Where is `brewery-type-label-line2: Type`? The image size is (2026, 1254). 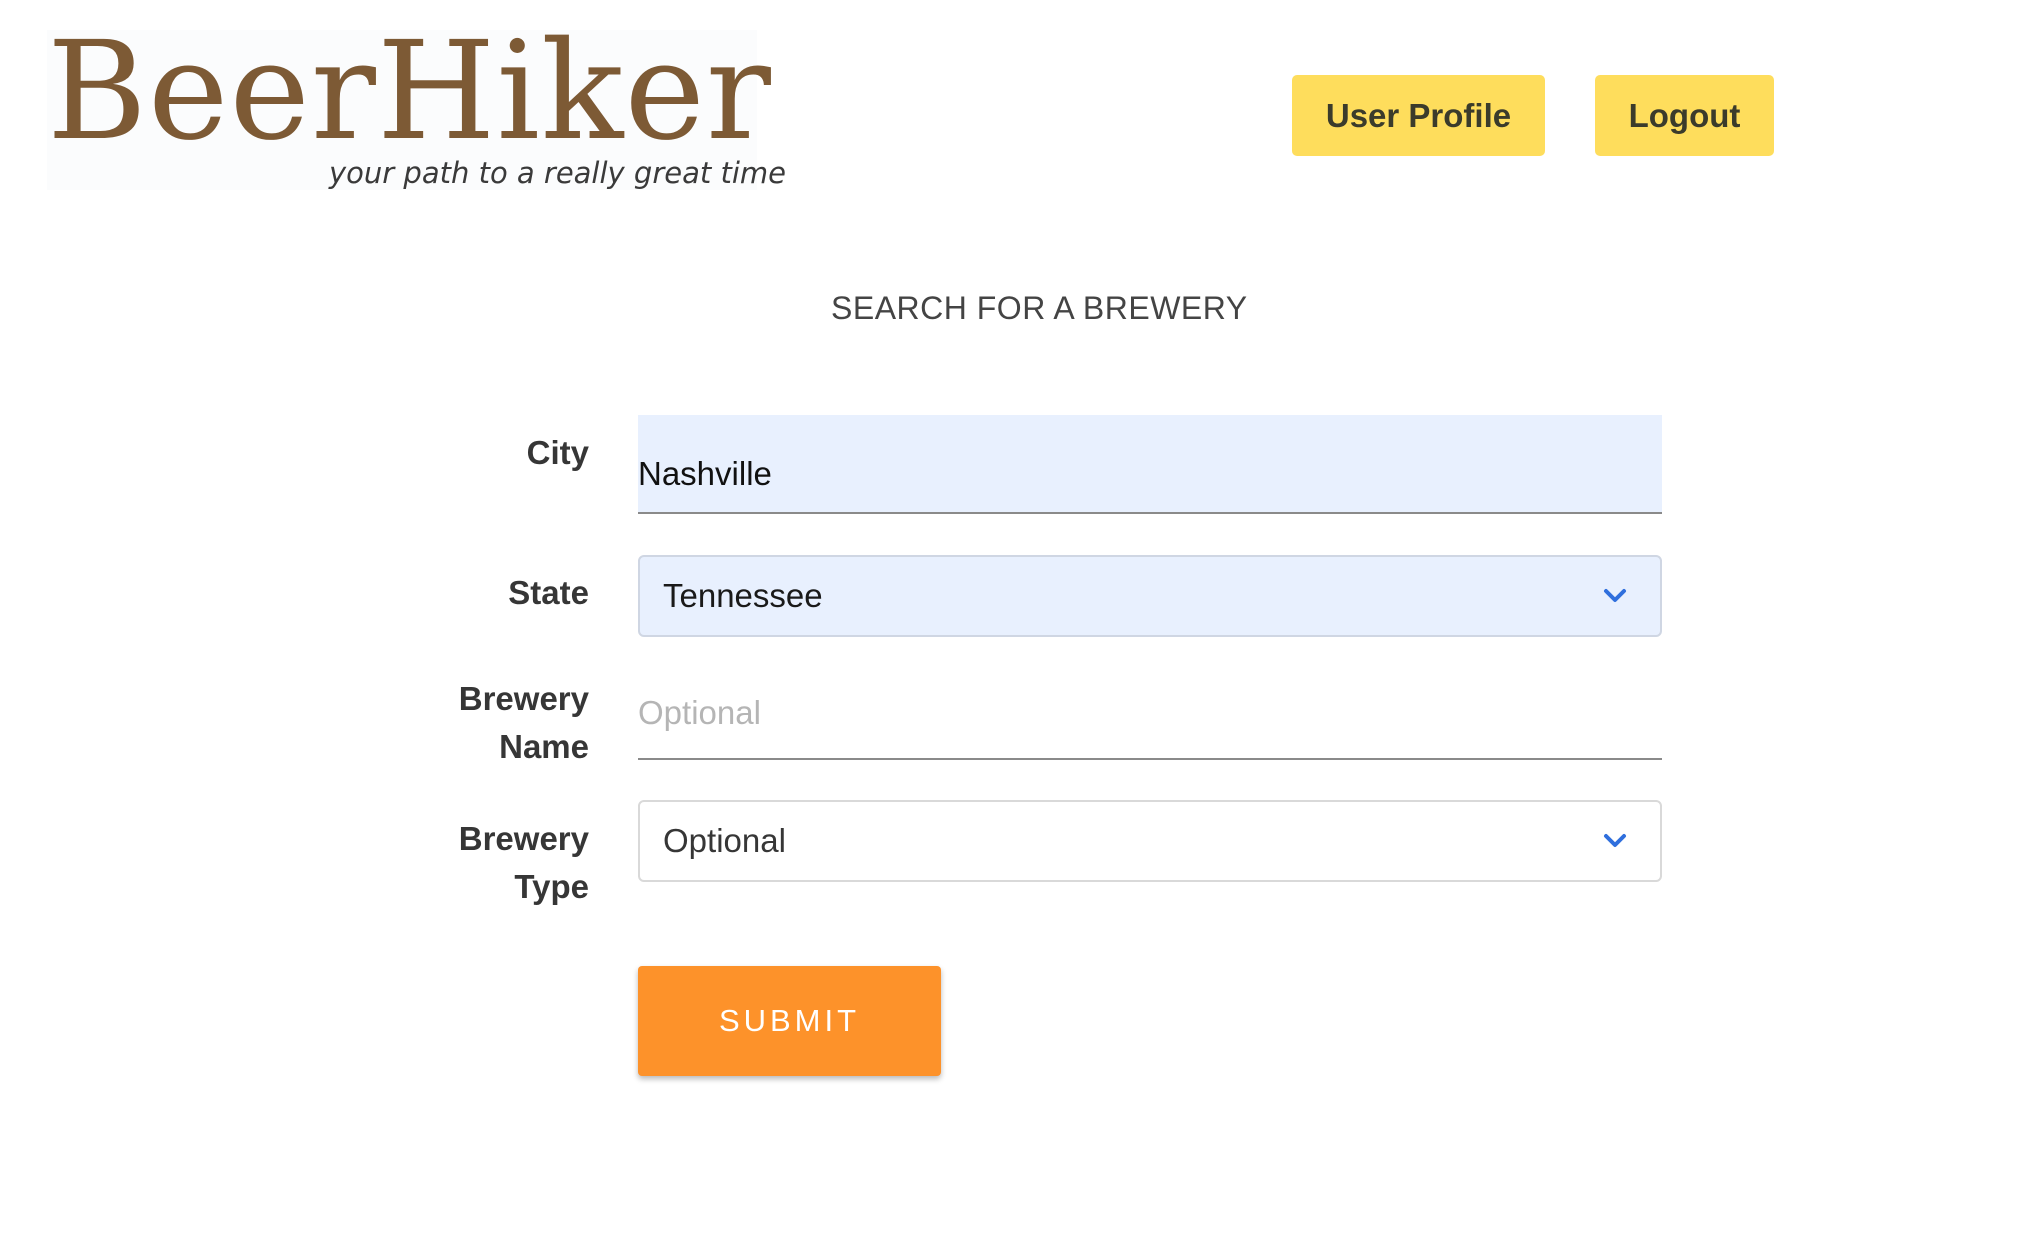
brewery-type-label-line2: Type is located at coordinates (551, 886).